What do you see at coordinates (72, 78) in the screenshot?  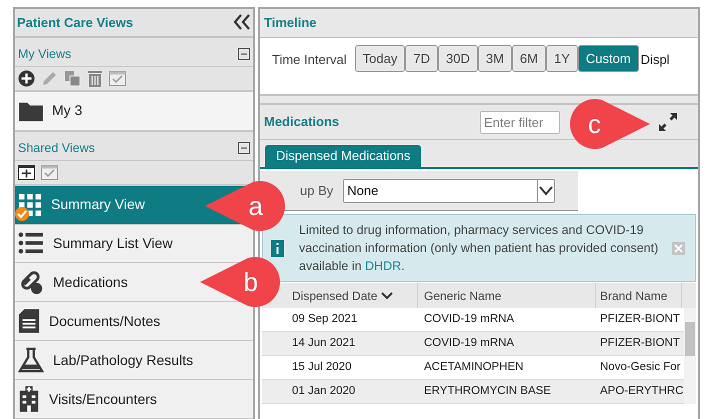 I see `copy-icon` at bounding box center [72, 78].